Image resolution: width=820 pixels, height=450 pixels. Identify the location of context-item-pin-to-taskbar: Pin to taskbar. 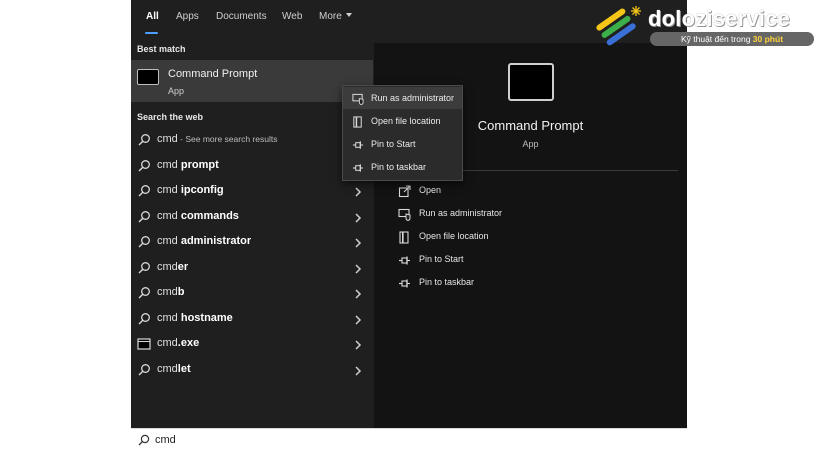
(402, 167).